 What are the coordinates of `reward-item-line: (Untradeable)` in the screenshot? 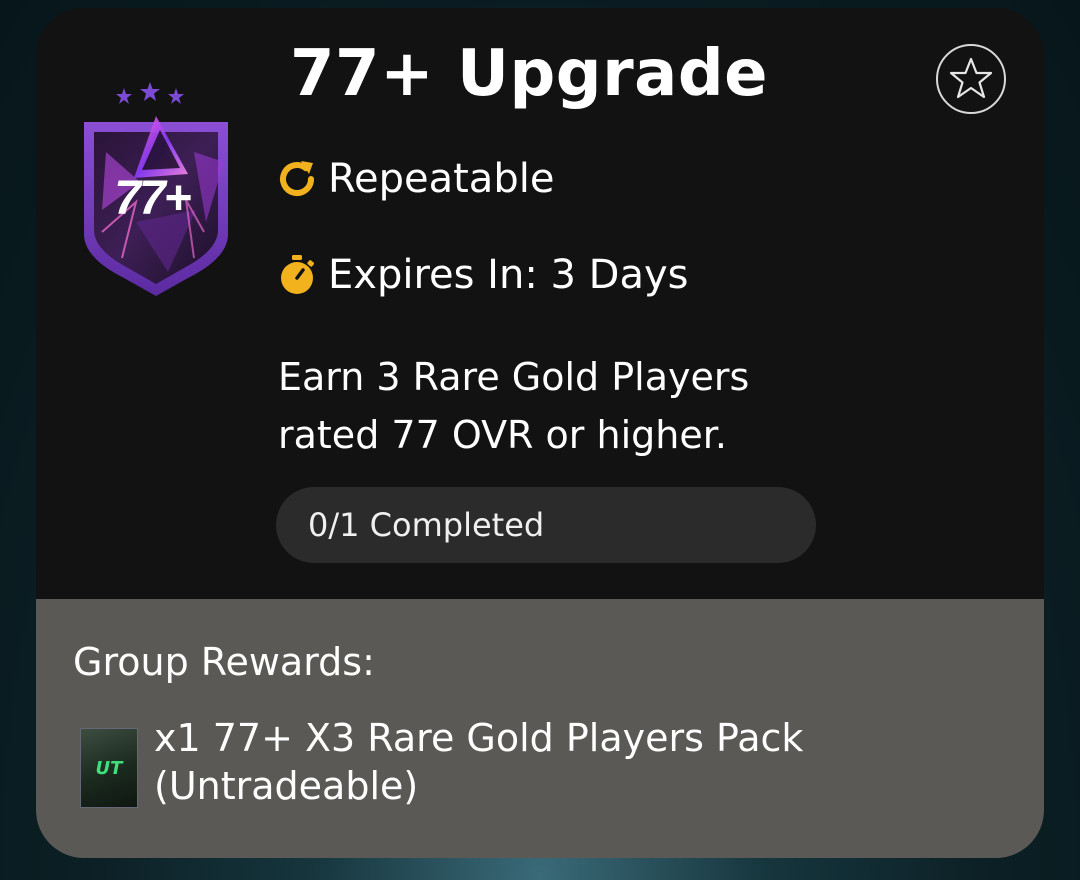 It's located at (286, 786).